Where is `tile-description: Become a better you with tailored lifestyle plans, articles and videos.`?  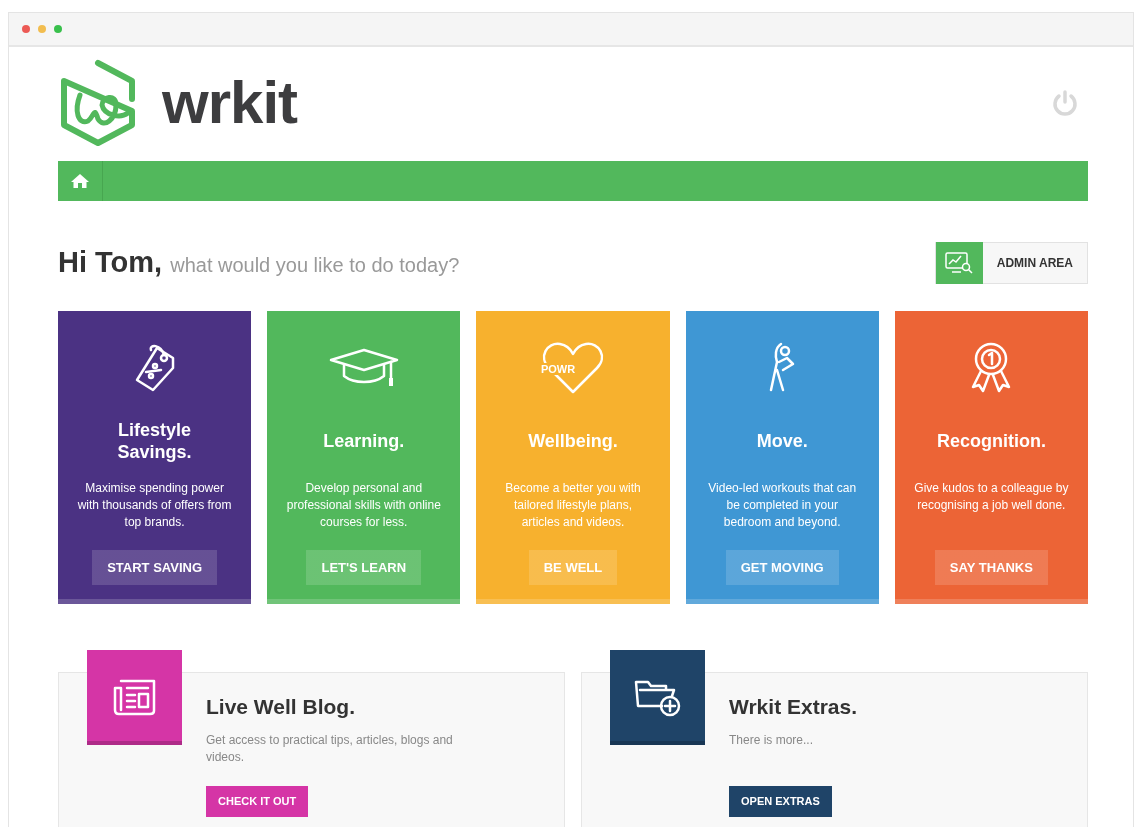 tile-description: Become a better you with tailored lifestyle plans, articles and videos. is located at coordinates (573, 505).